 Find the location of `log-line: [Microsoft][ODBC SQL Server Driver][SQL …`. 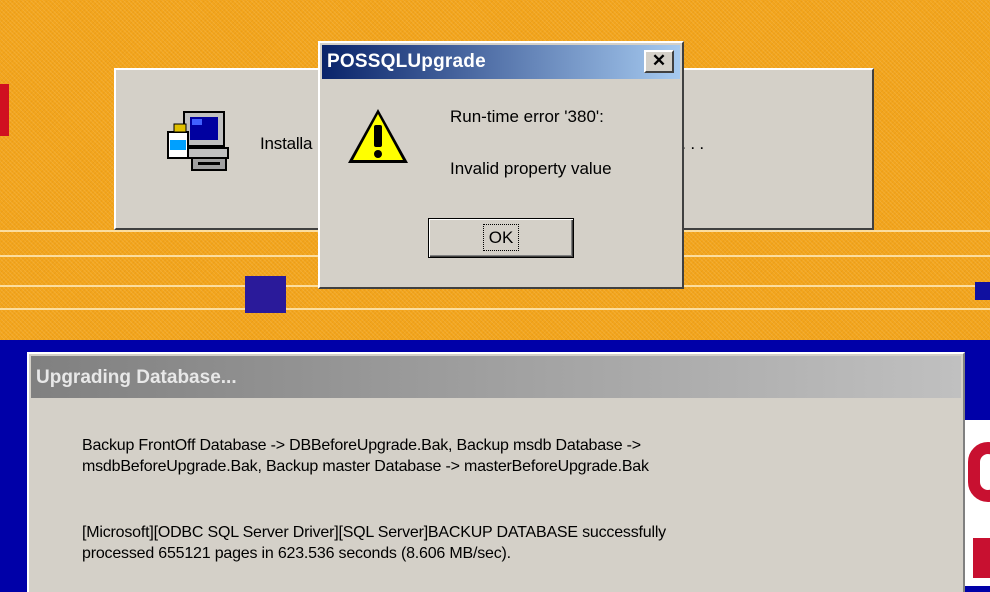

log-line: [Microsoft][ODBC SQL Server Driver][SQL … is located at coordinates (374, 532).